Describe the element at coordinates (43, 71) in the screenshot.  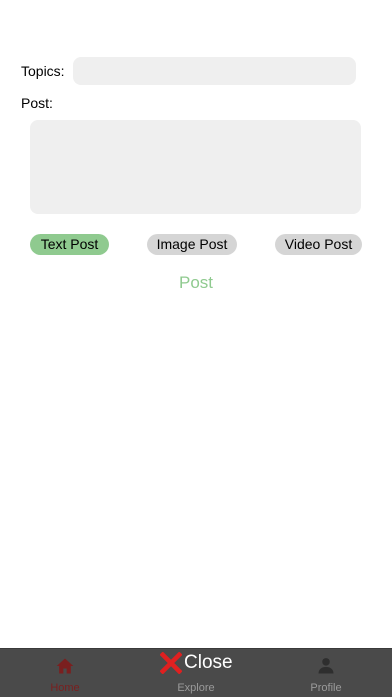
I see `topics-label: Topics:` at that location.